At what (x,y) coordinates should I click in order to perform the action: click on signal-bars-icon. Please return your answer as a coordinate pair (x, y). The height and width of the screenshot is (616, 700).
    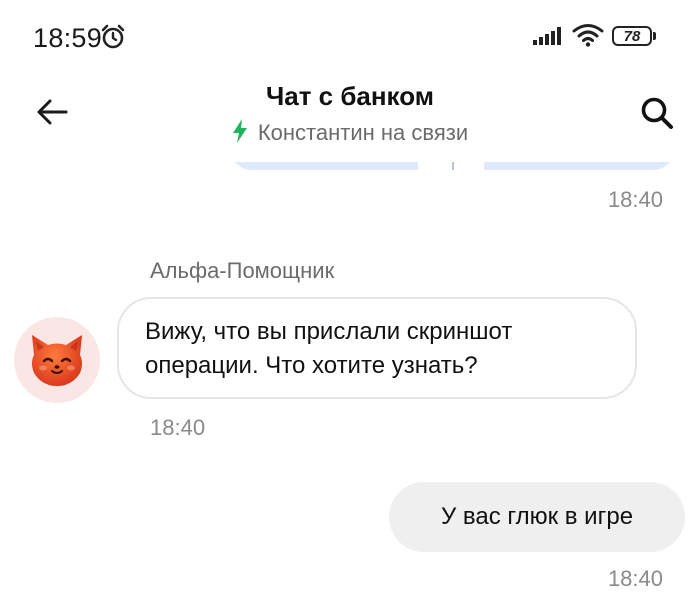
    Looking at the image, I should click on (549, 38).